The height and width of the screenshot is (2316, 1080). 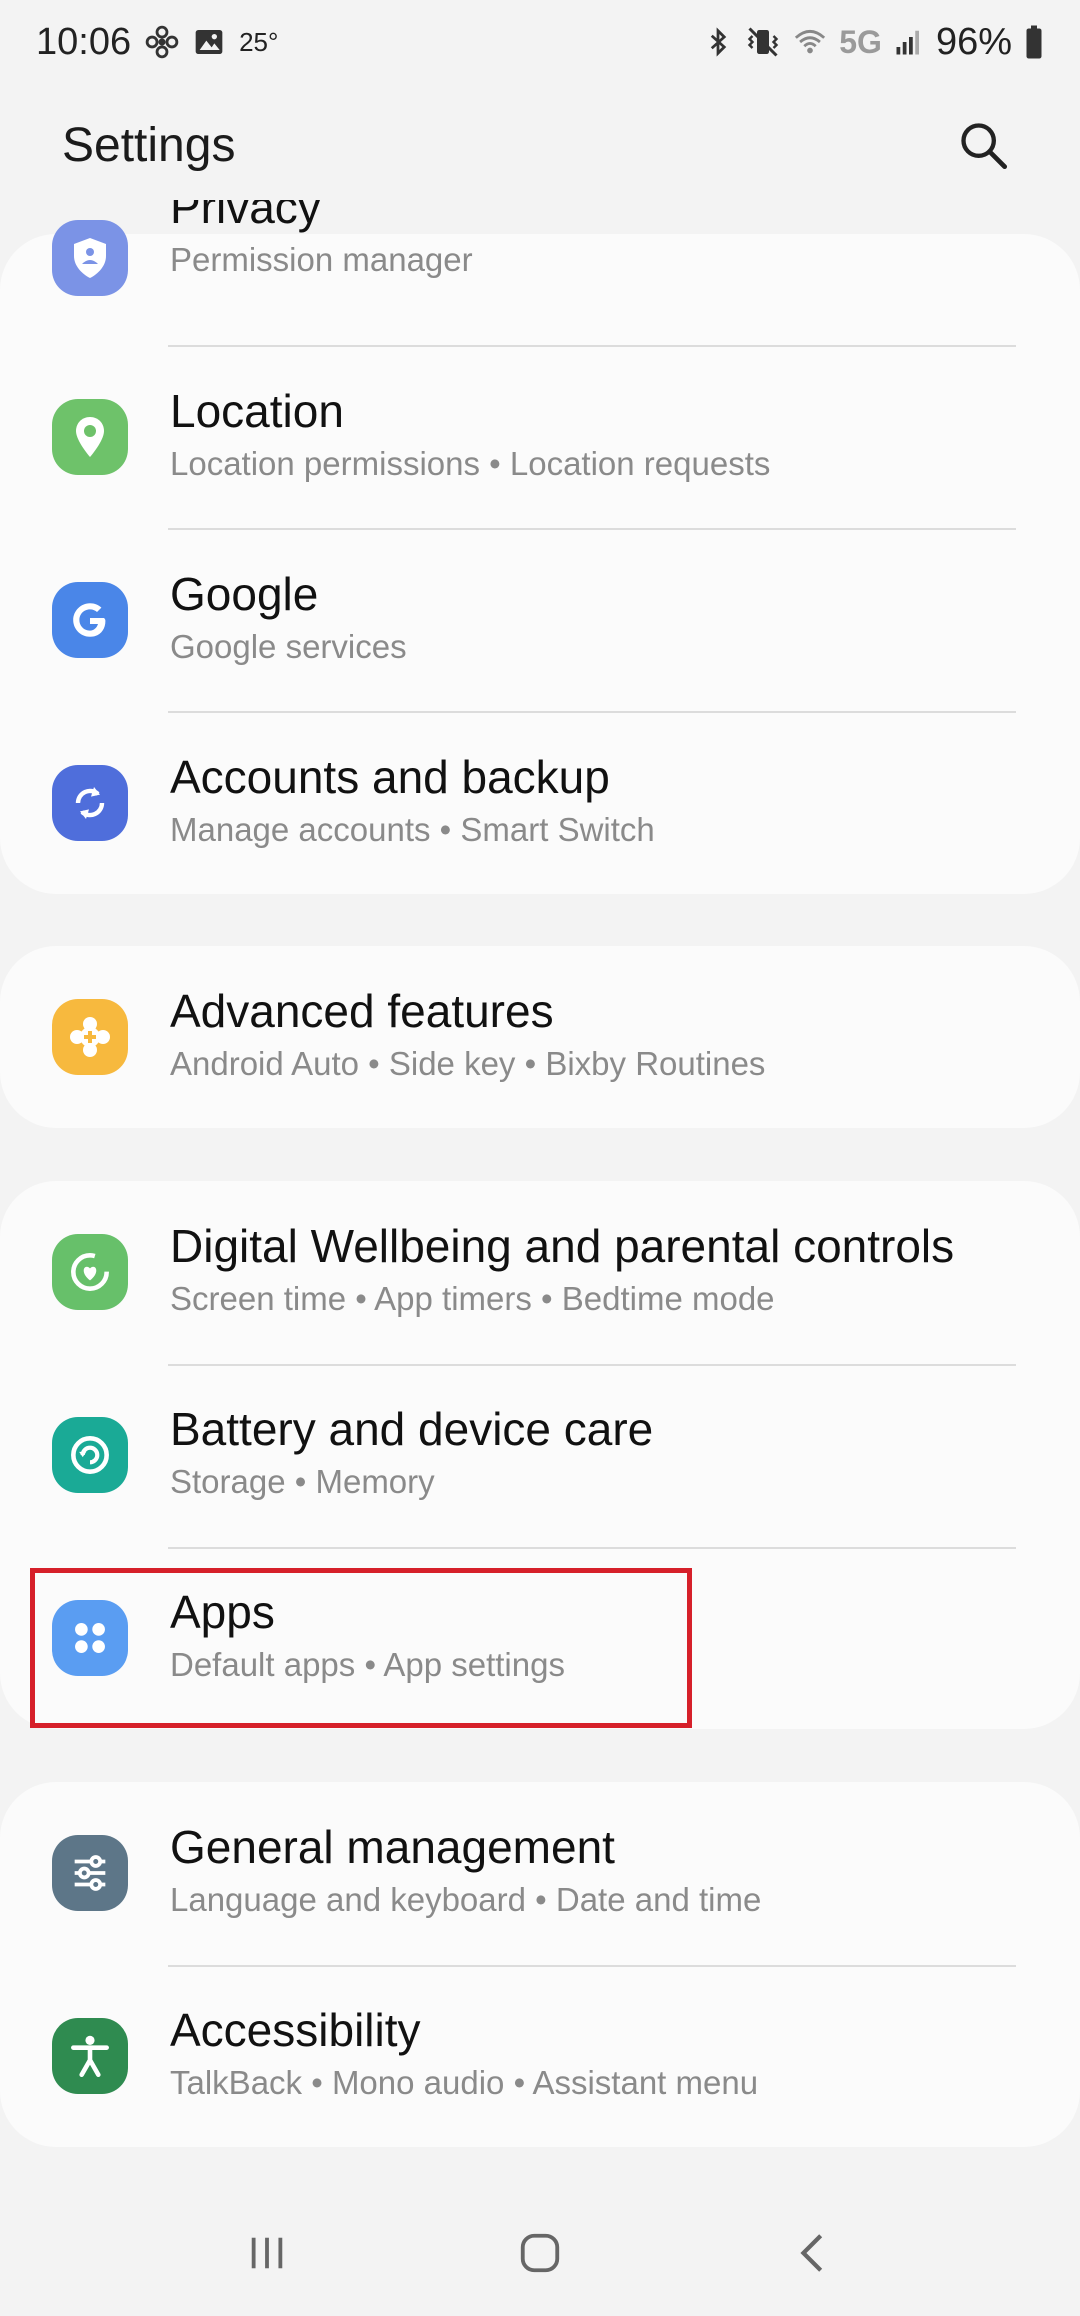 I want to click on sync-icon, so click(x=90, y=803).